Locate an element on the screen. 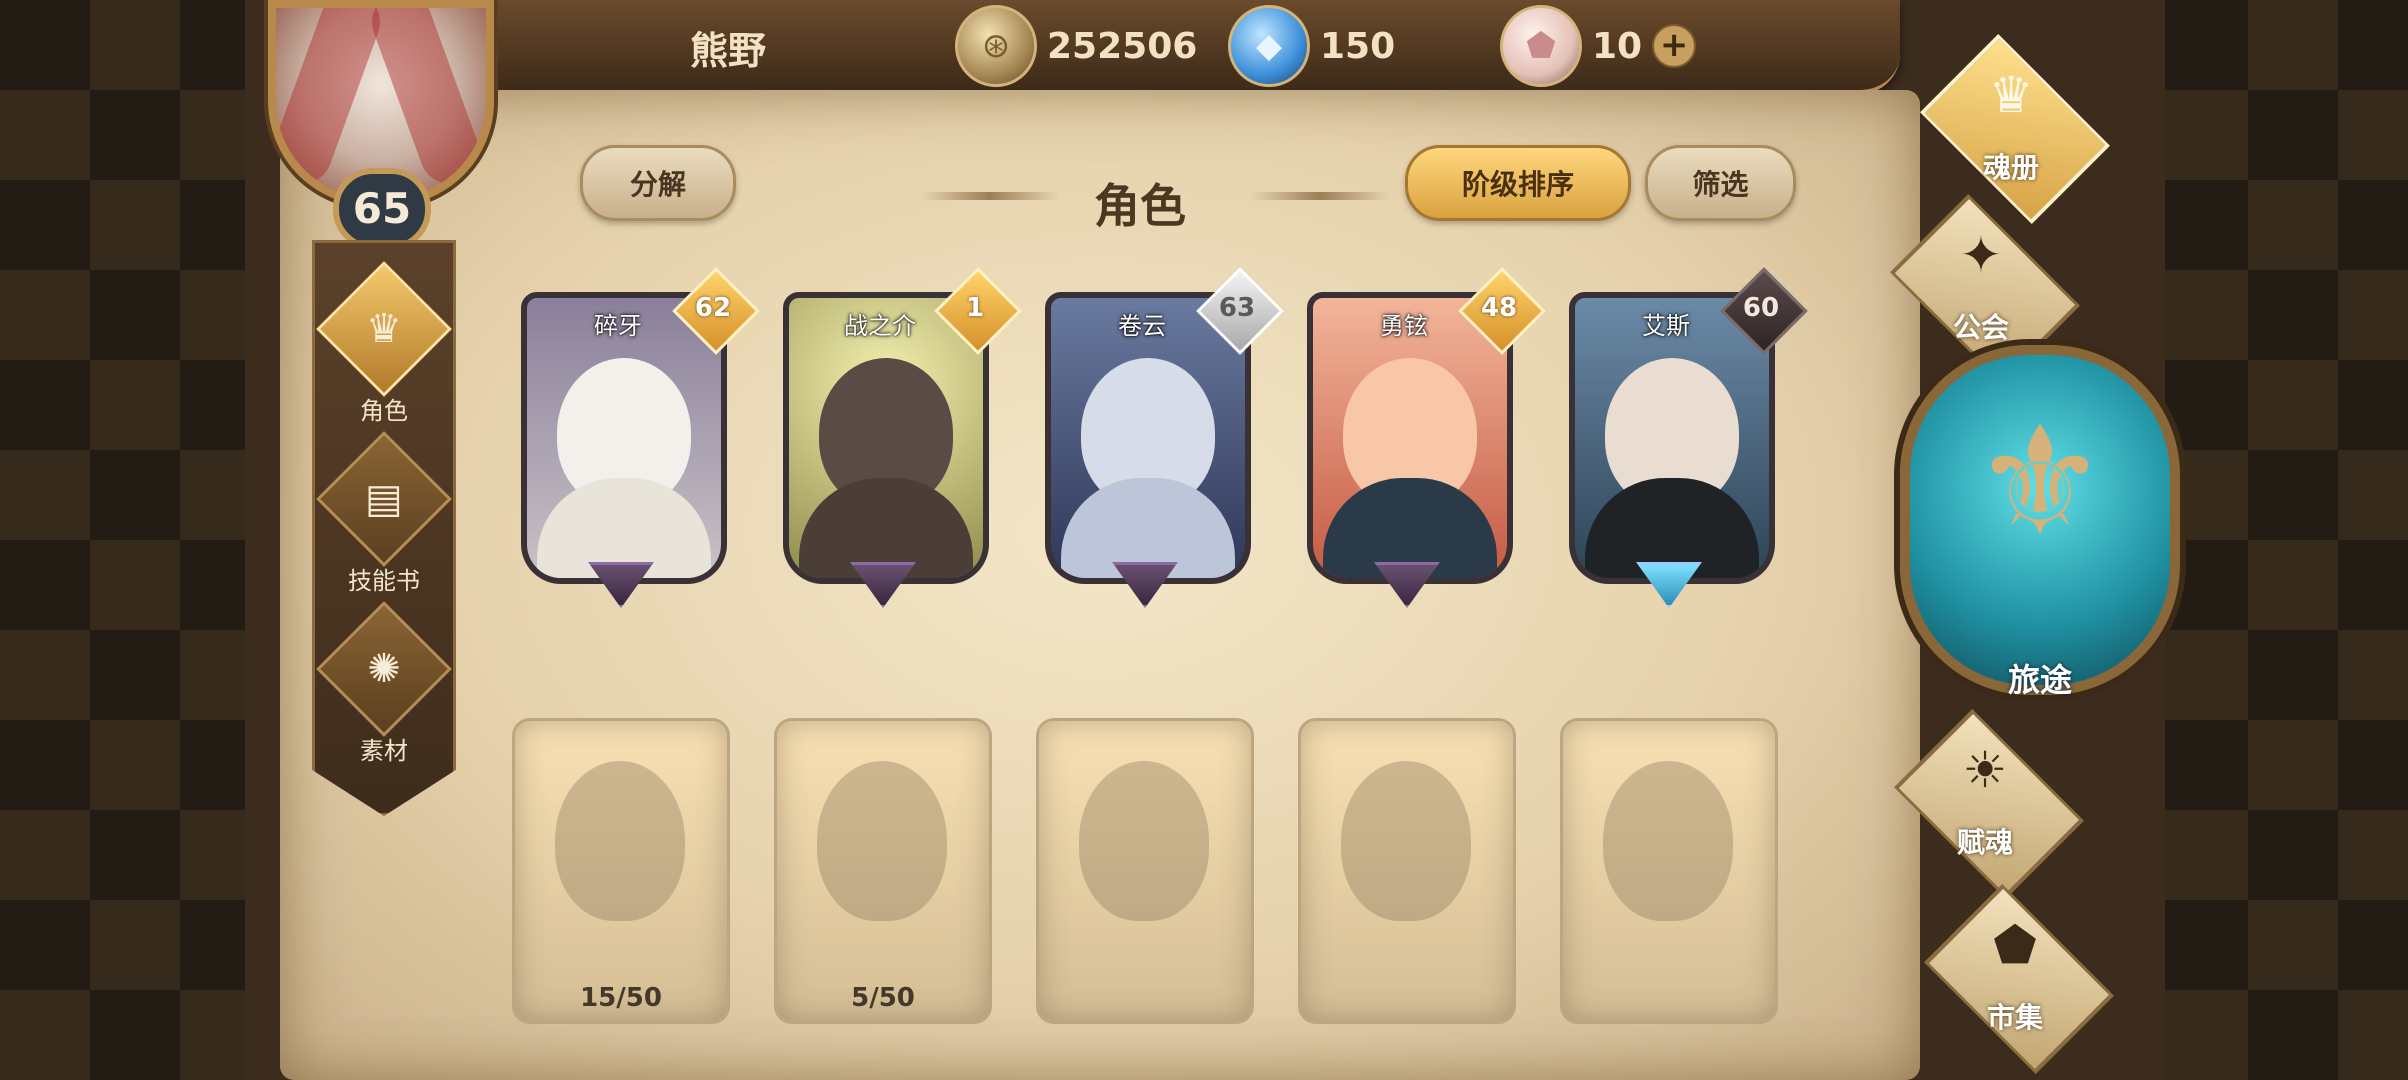 This screenshot has height=1080, width=2408. left-menu: ♛ 角色 ▤ 技能书 ✺ 素材 is located at coordinates (384, 528).